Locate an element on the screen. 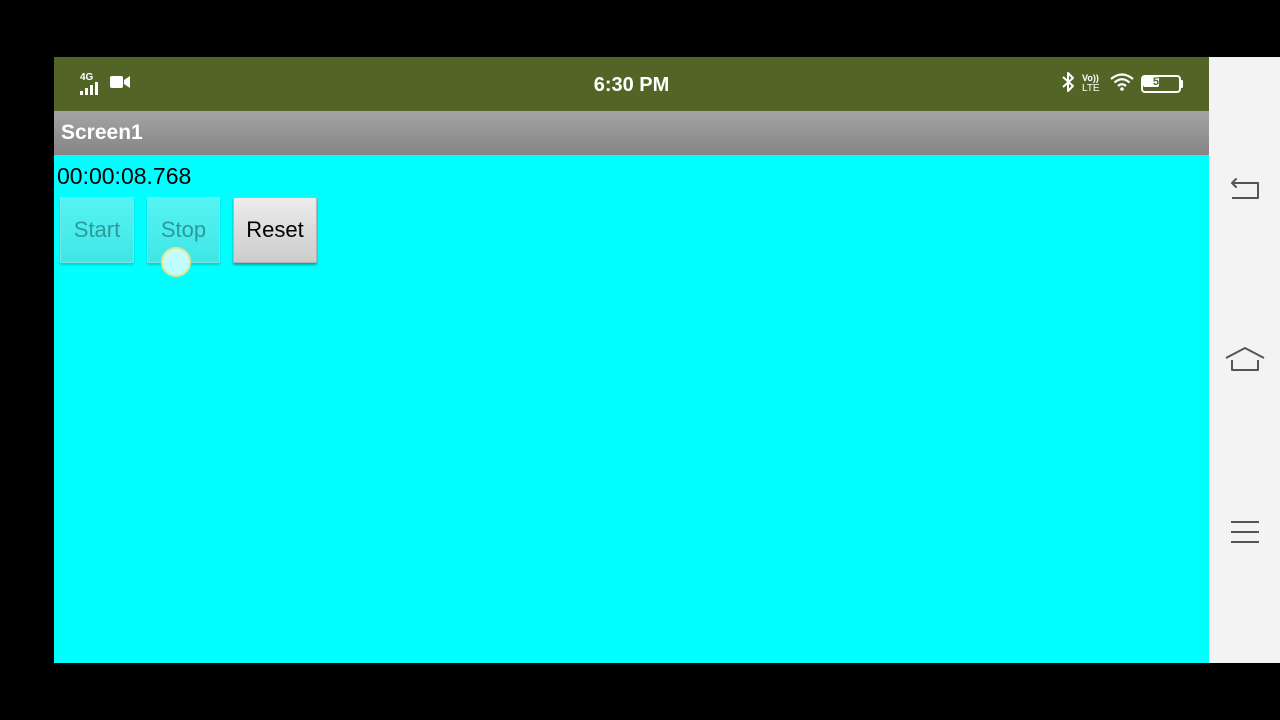 This screenshot has width=1280, height=720. start-button: Start is located at coordinates (97, 230).